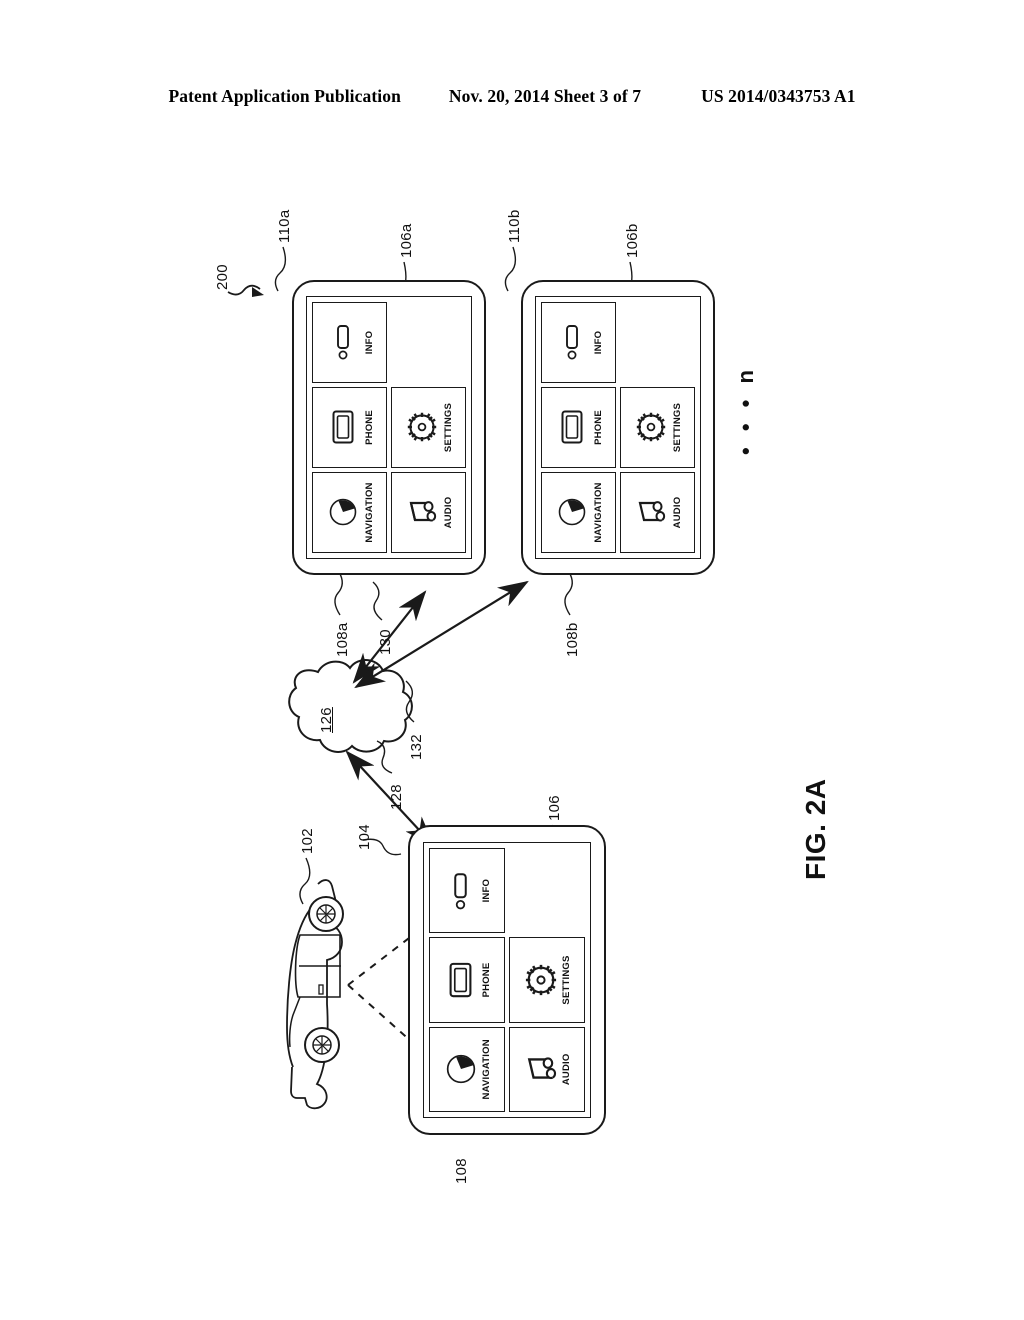 Image resolution: width=1024 pixels, height=1320 pixels. What do you see at coordinates (568, 593) in the screenshot?
I see `leader-108b` at bounding box center [568, 593].